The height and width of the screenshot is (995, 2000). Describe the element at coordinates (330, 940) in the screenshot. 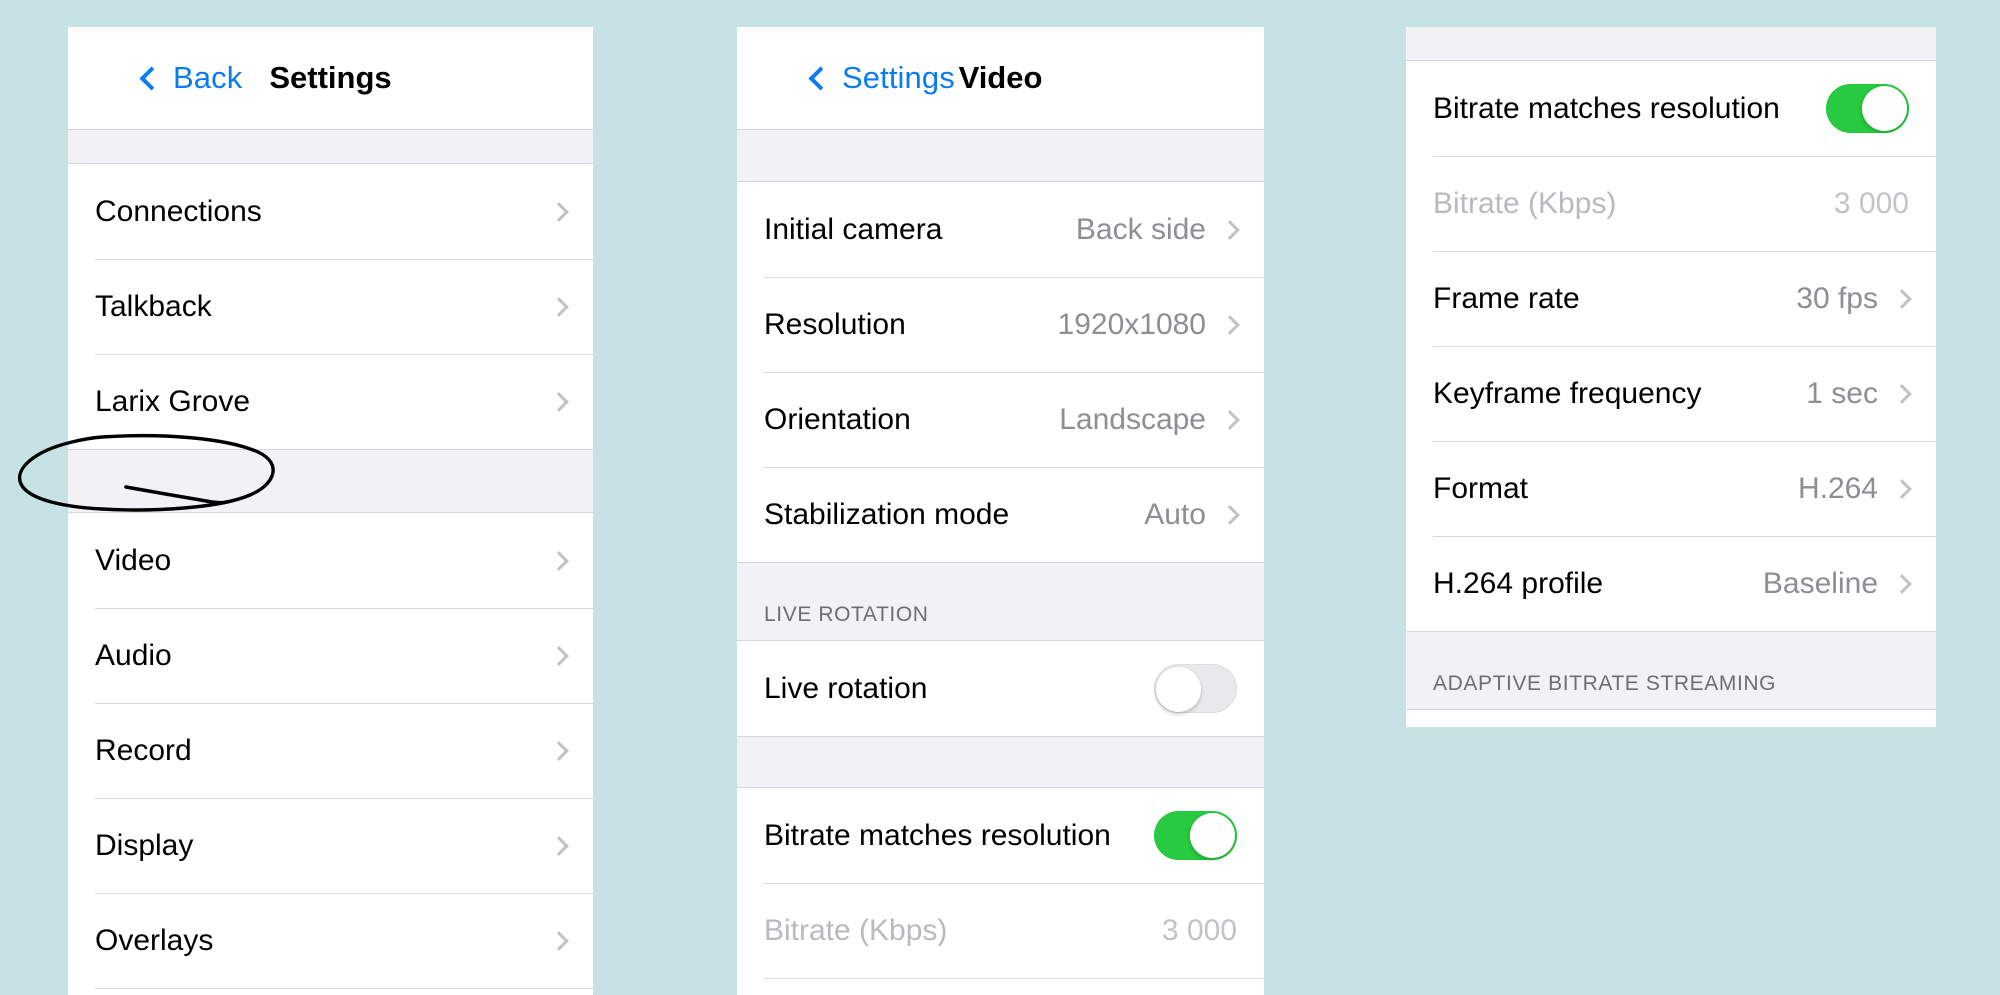

I see `sidebar-item-overlays: Overlays` at that location.